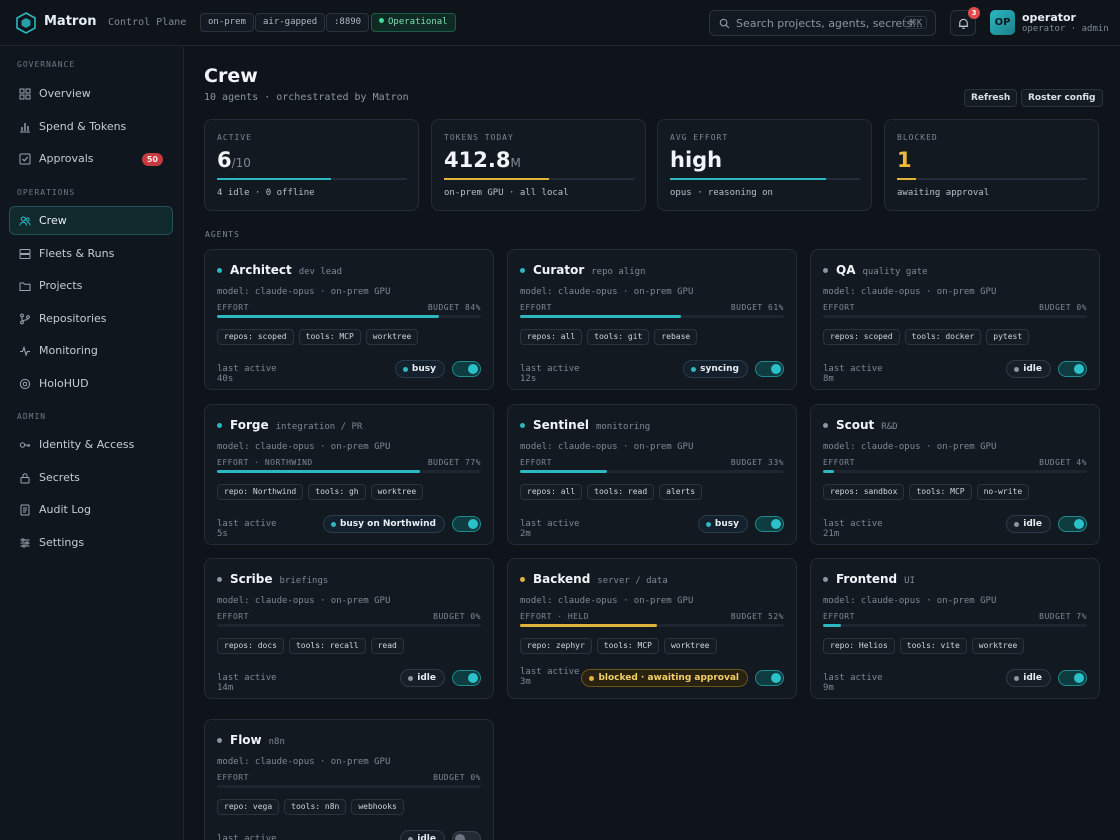  I want to click on agent-tag: no-write, so click(1003, 492).